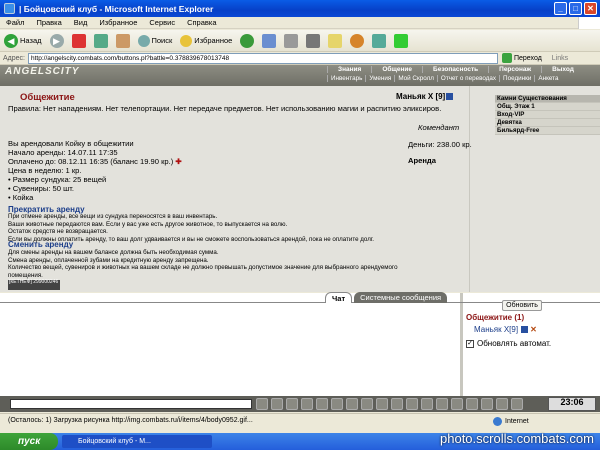 This screenshot has width=600, height=450. I want to click on nav-security: Безопасность, so click(455, 69).